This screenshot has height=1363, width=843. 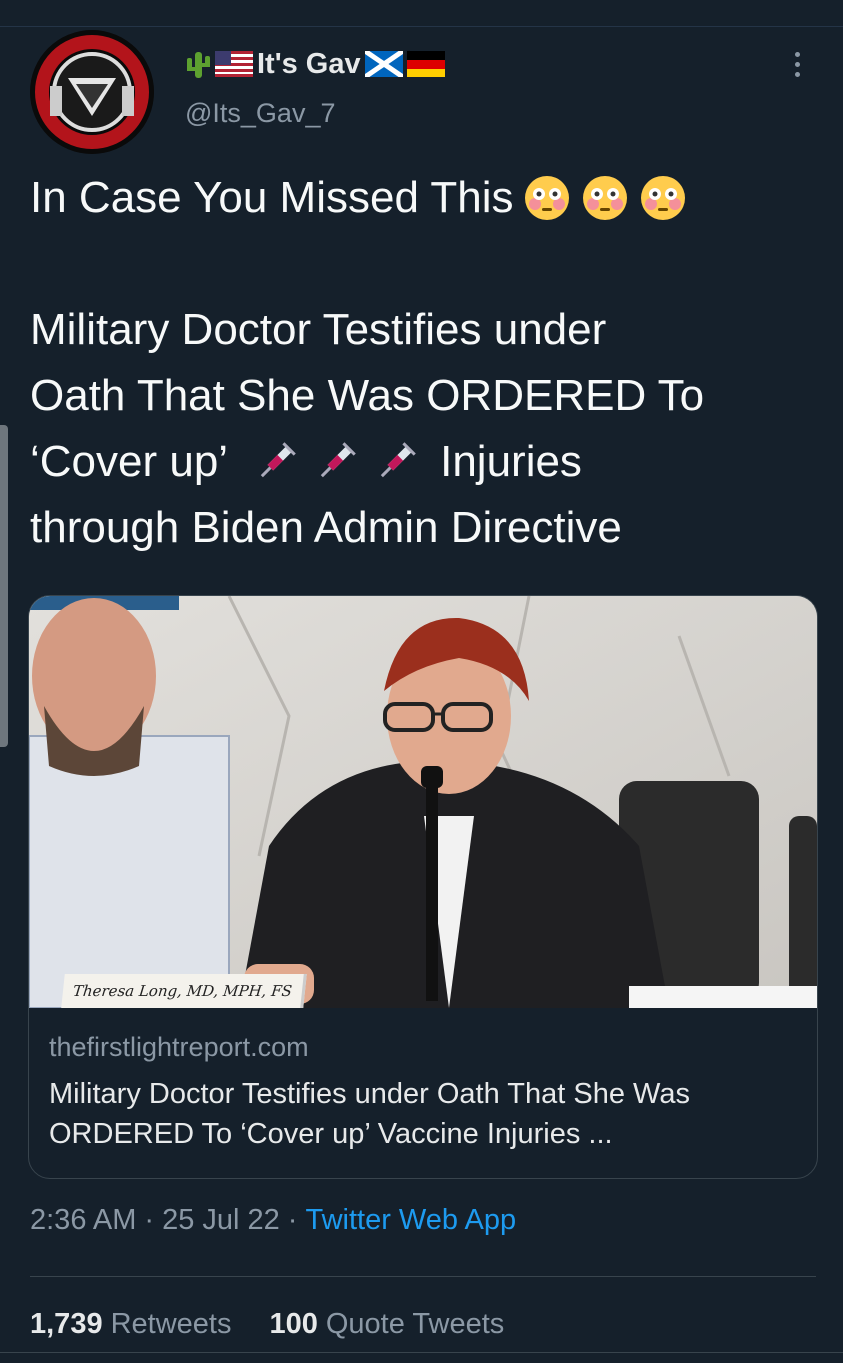 What do you see at coordinates (326, 527) in the screenshot?
I see `tweet-line-5: through Biden Admin Directive` at bounding box center [326, 527].